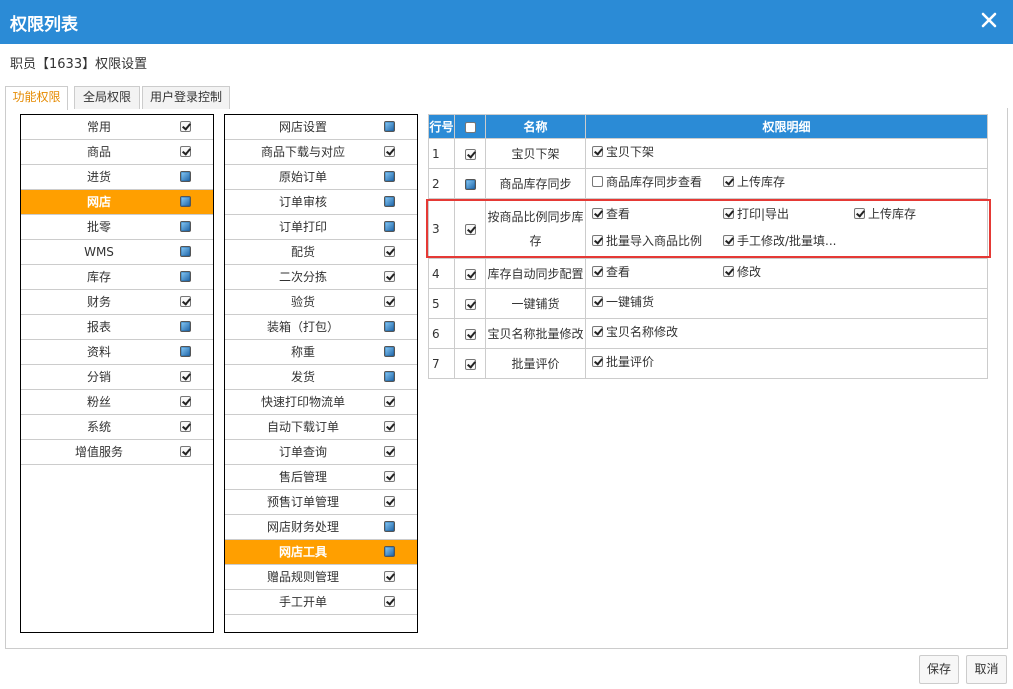 This screenshot has height=689, width=1013. I want to click on submodule-item: 发货, so click(321, 377).